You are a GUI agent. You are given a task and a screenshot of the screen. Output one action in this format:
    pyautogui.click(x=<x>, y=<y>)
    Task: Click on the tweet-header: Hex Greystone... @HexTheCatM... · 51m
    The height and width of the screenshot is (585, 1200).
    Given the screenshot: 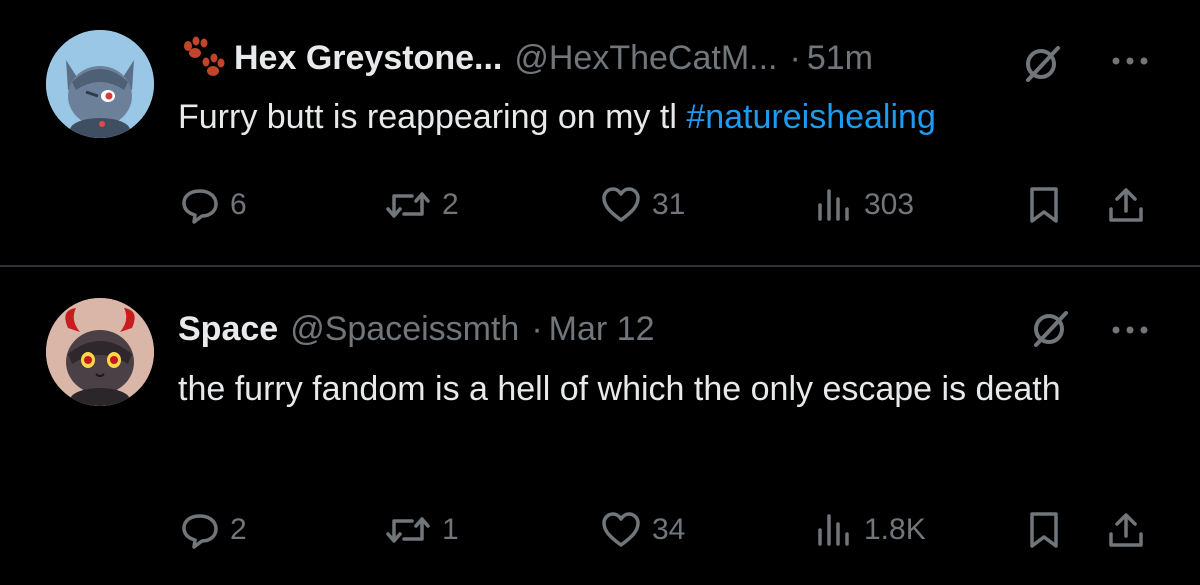 What is the action you would take?
    pyautogui.click(x=525, y=58)
    